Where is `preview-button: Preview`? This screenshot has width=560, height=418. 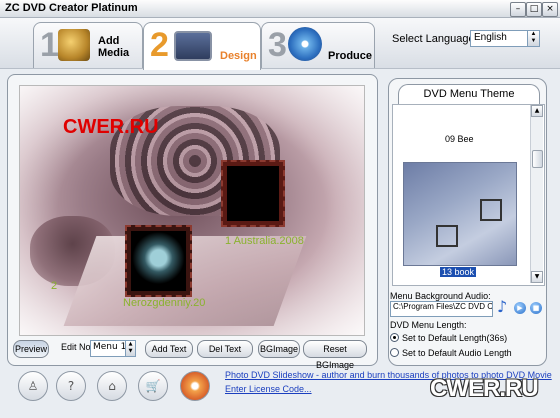 preview-button: Preview is located at coordinates (31, 349).